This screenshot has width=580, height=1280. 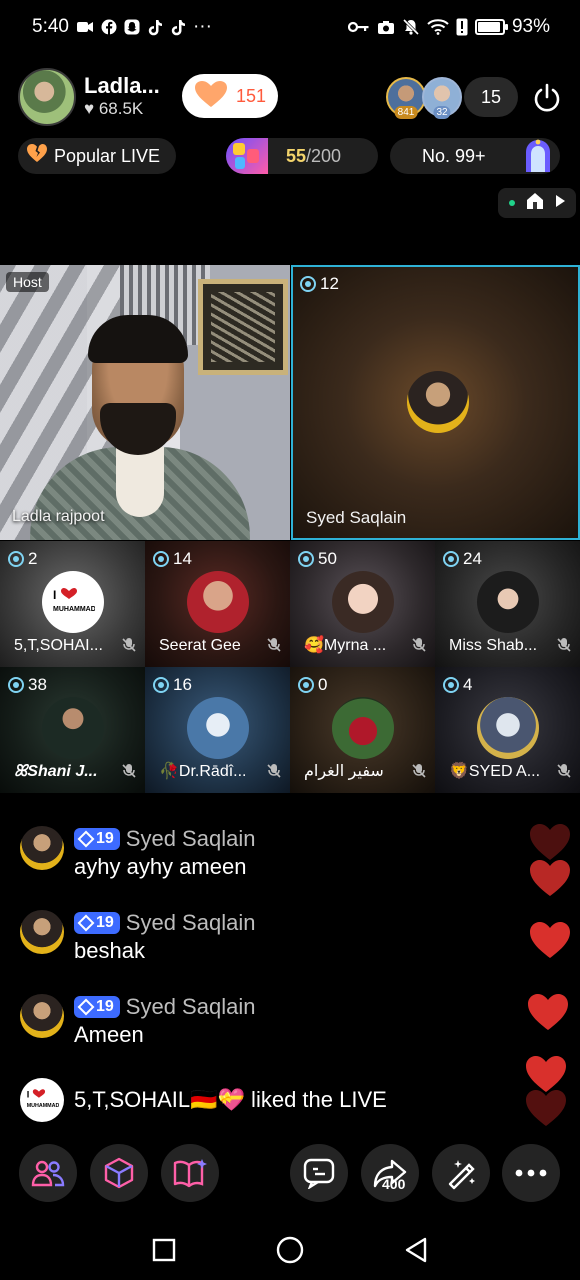 What do you see at coordinates (164, 1250) in the screenshot?
I see `recents-icon` at bounding box center [164, 1250].